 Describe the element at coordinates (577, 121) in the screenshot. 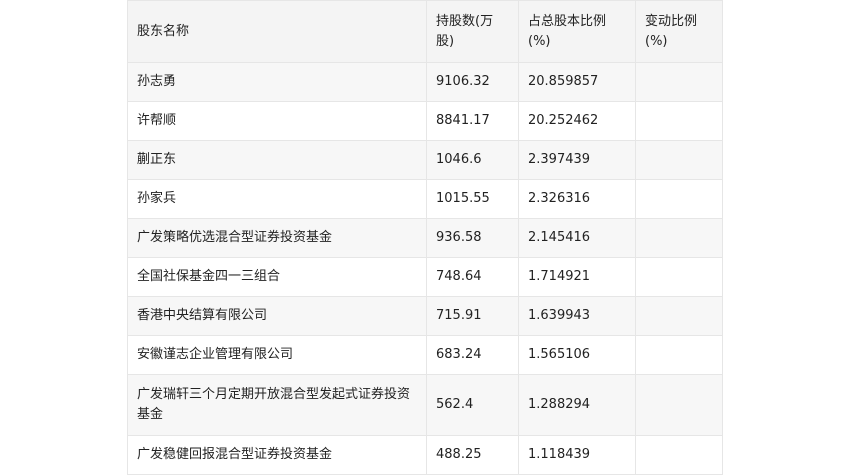

I see `ratio-value: 20.252462` at that location.